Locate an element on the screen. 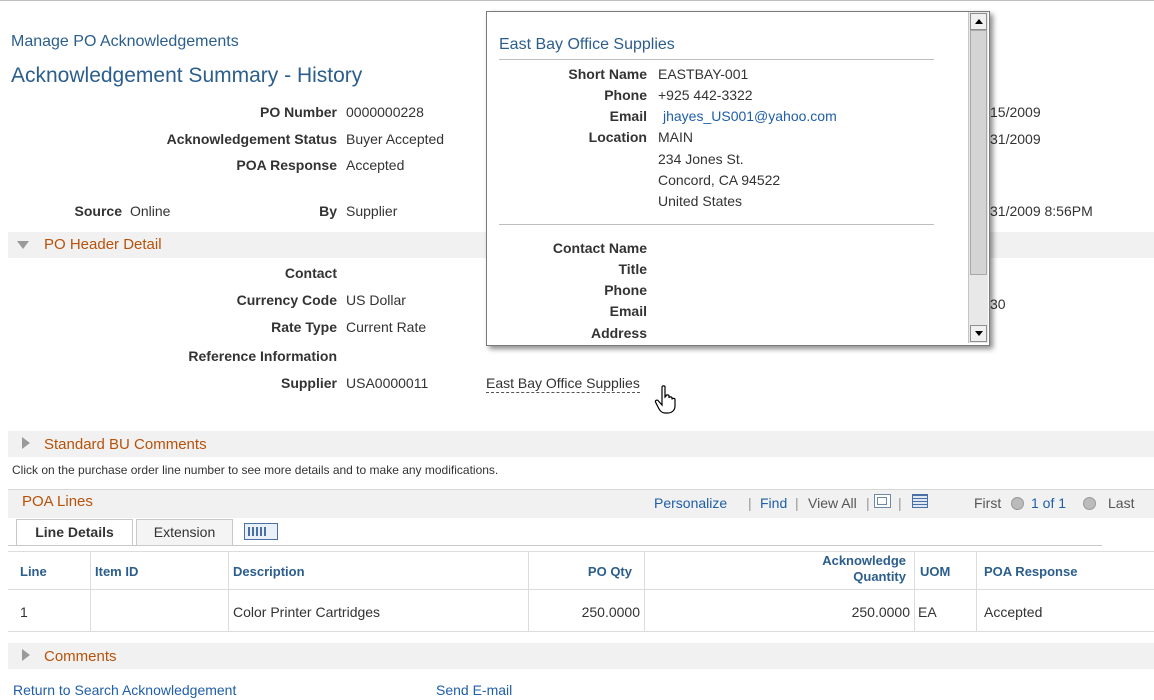  row-description: Color Printer Cartridges is located at coordinates (307, 612).